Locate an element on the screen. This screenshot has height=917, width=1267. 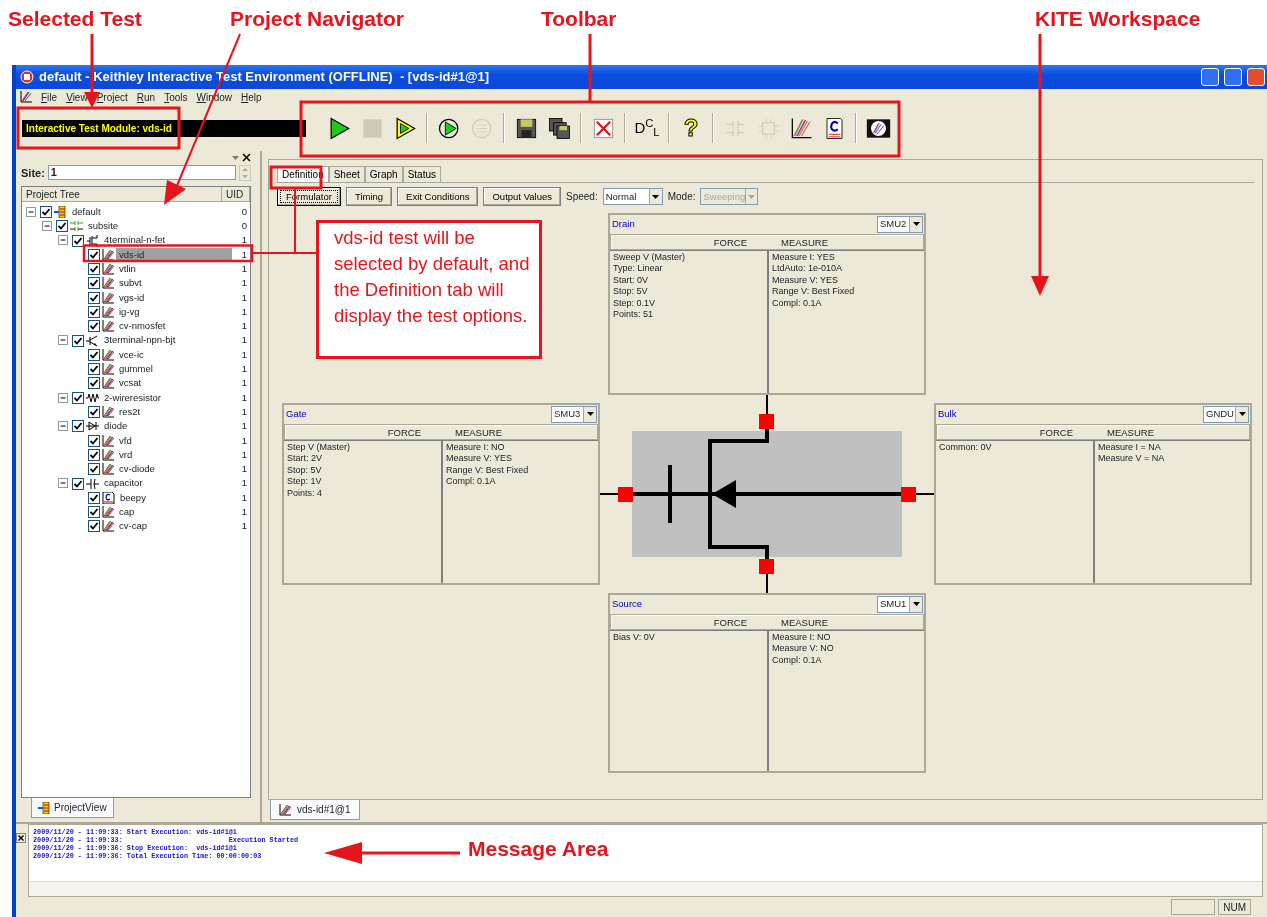
tree-item: diode is located at coordinates (116, 426).